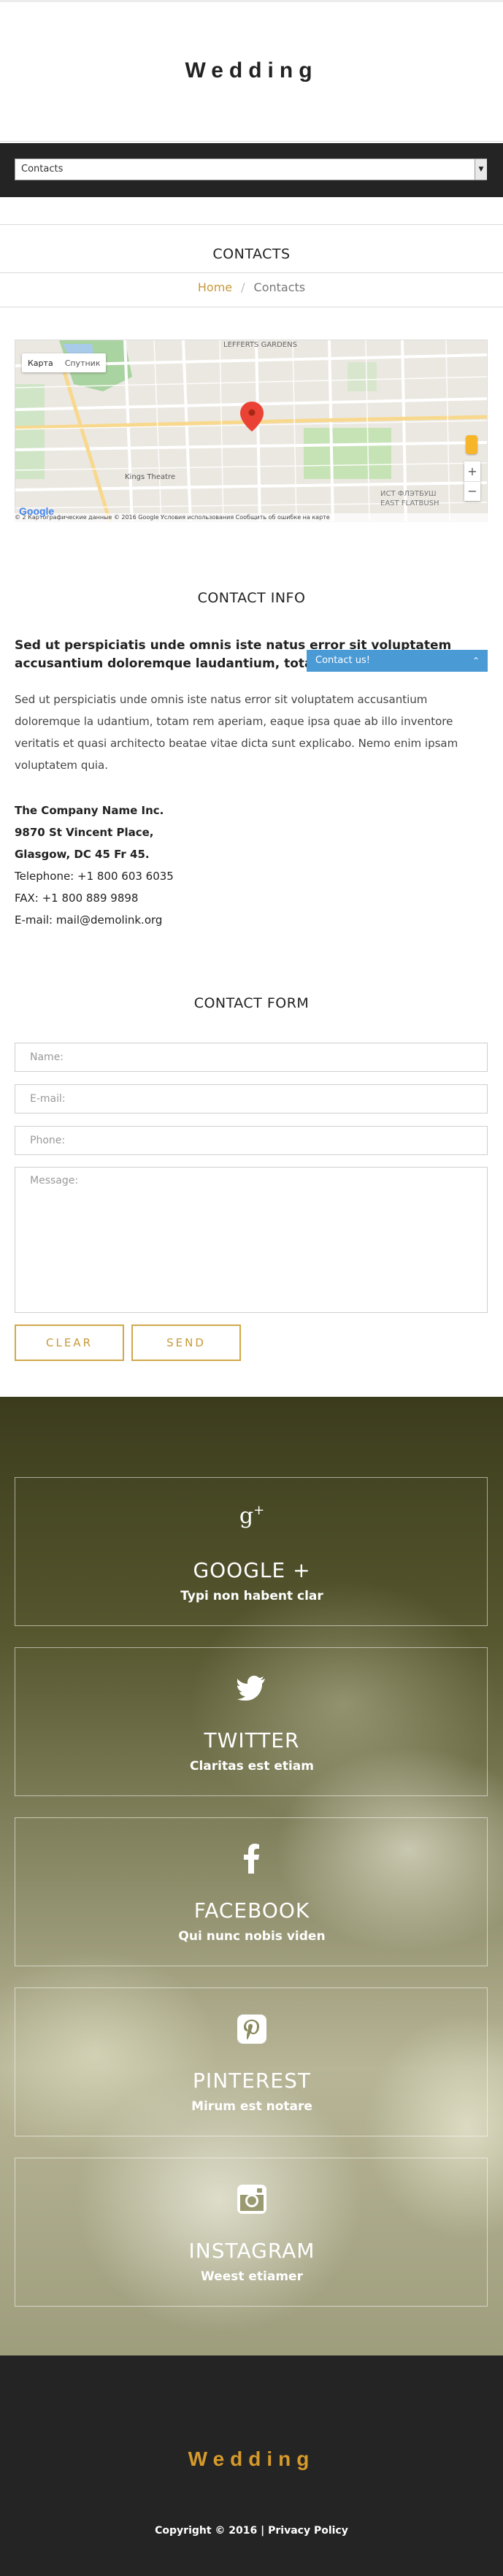 Image resolution: width=503 pixels, height=2576 pixels. I want to click on social-subtitle: Typi non habent clar, so click(251, 1596).